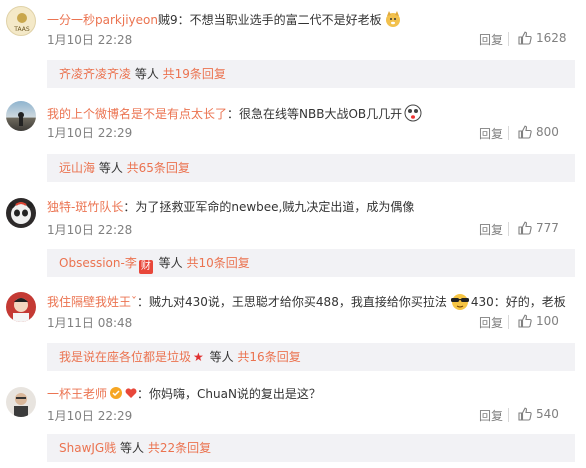  What do you see at coordinates (131, 393) in the screenshot?
I see `heart-emoji-icon` at bounding box center [131, 393].